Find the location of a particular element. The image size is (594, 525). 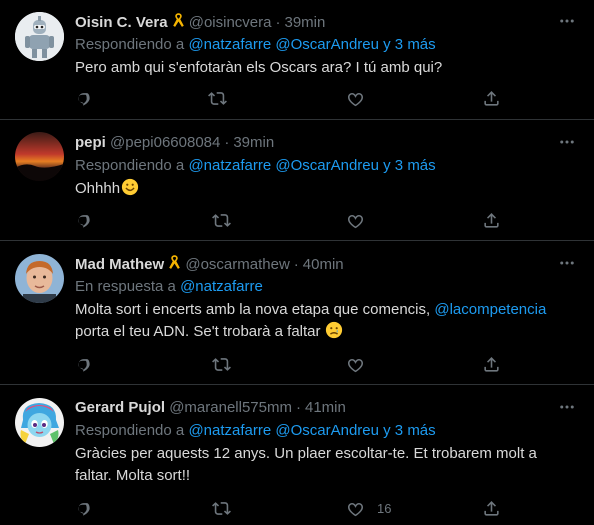

user-handle: @maranell575mm is located at coordinates (230, 407).